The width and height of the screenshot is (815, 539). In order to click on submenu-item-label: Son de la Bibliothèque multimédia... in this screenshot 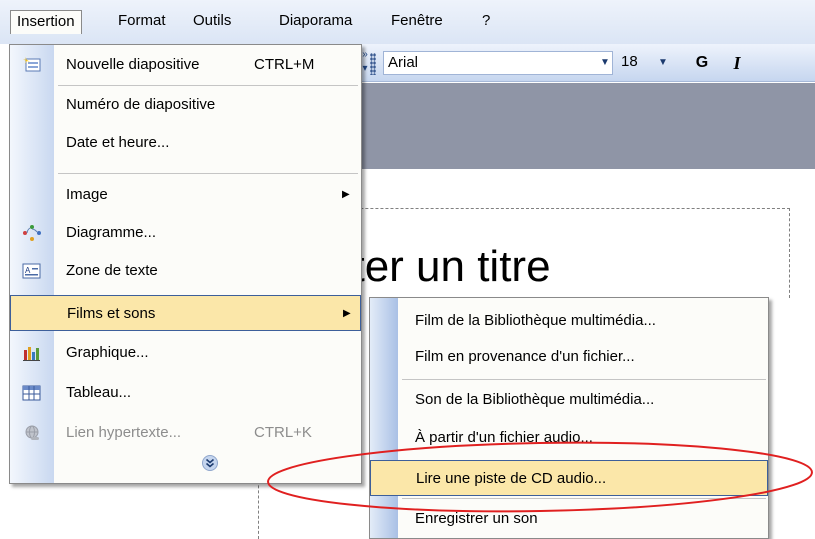, I will do `click(535, 399)`.